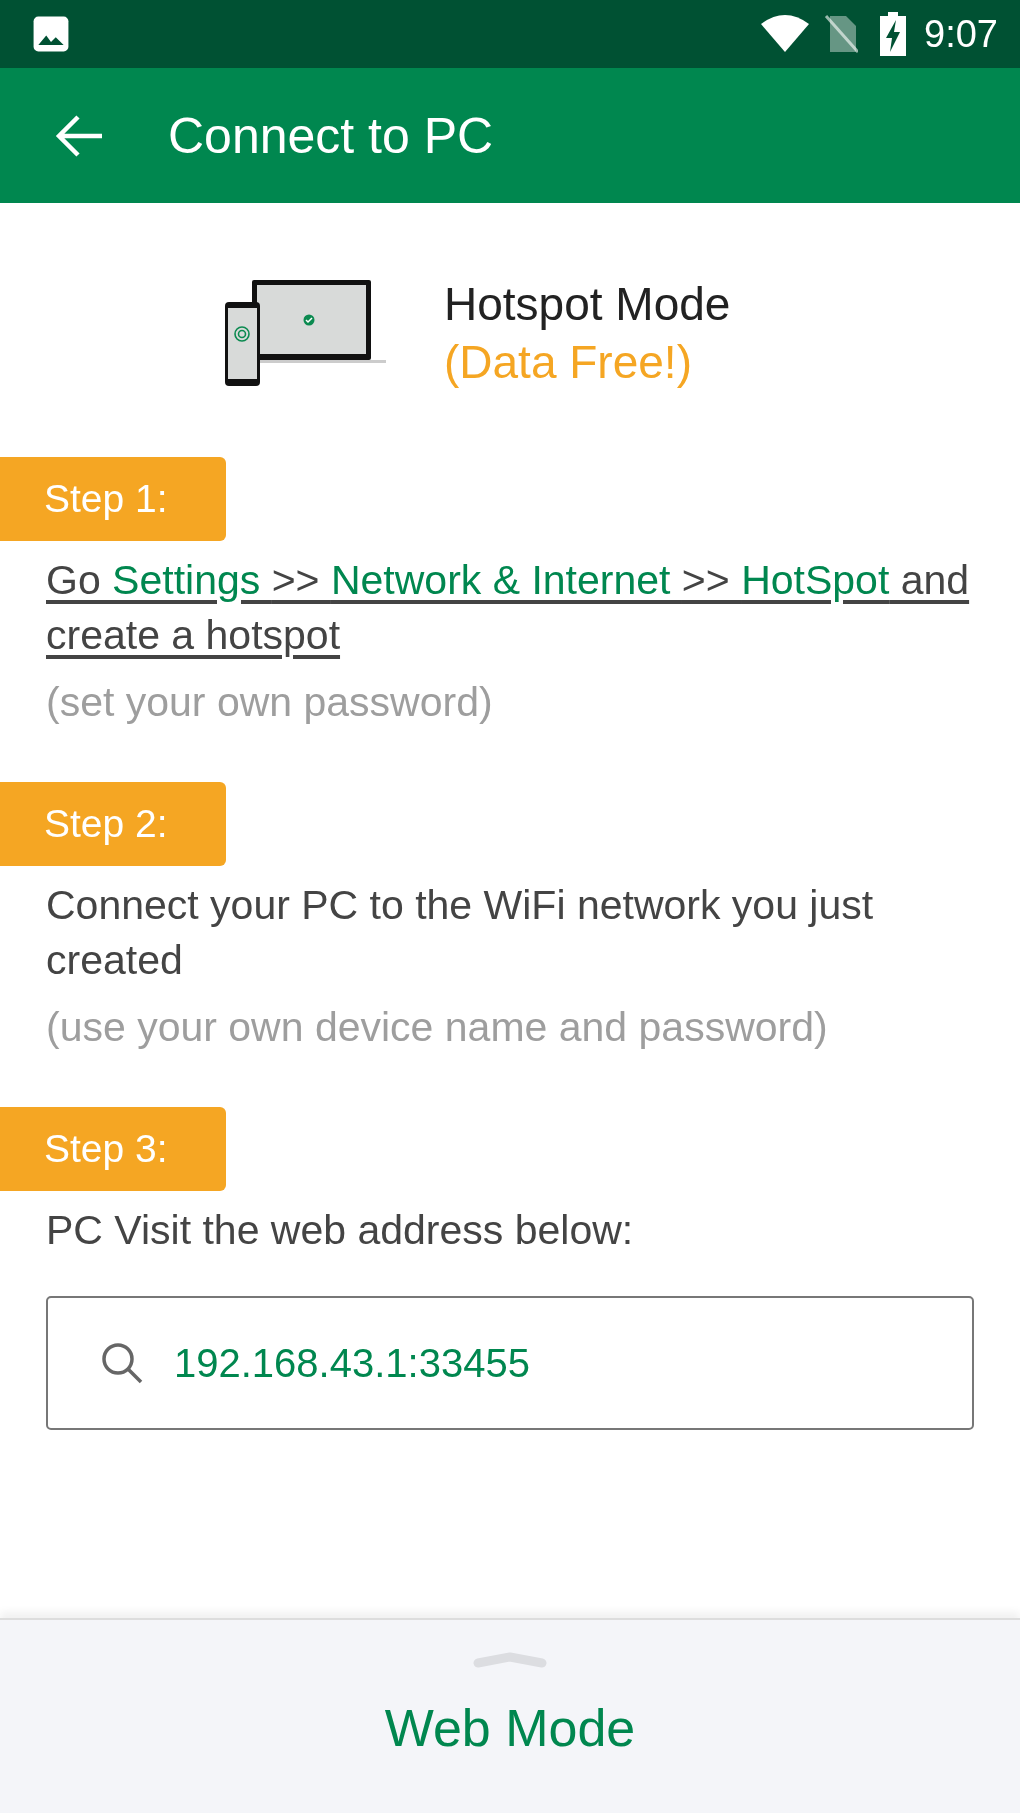  What do you see at coordinates (587, 304) in the screenshot?
I see `mode-title: Hotspot Mode` at bounding box center [587, 304].